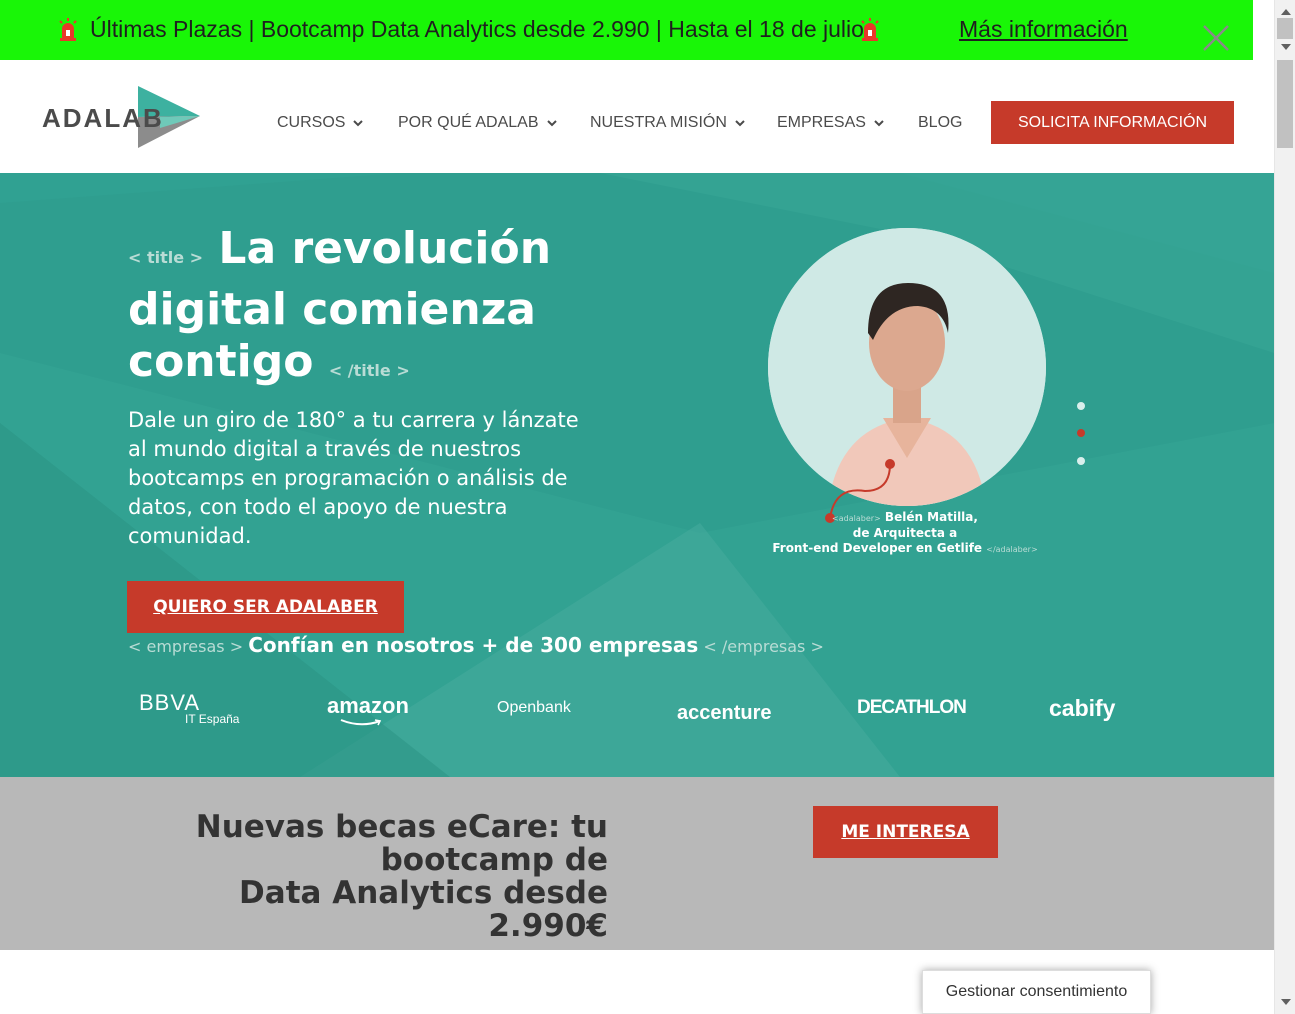 The image size is (1295, 1014). I want to click on become-adalaber-button: QUIERO SER ADALABER, so click(265, 607).